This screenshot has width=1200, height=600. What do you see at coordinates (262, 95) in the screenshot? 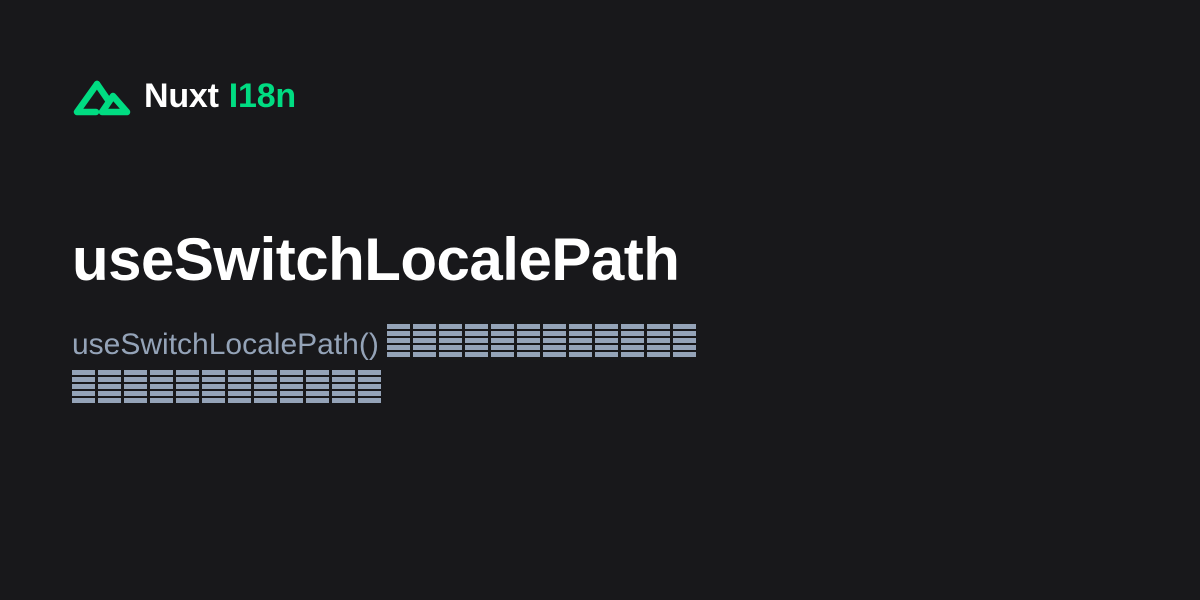
I see `brand-module: I18n` at bounding box center [262, 95].